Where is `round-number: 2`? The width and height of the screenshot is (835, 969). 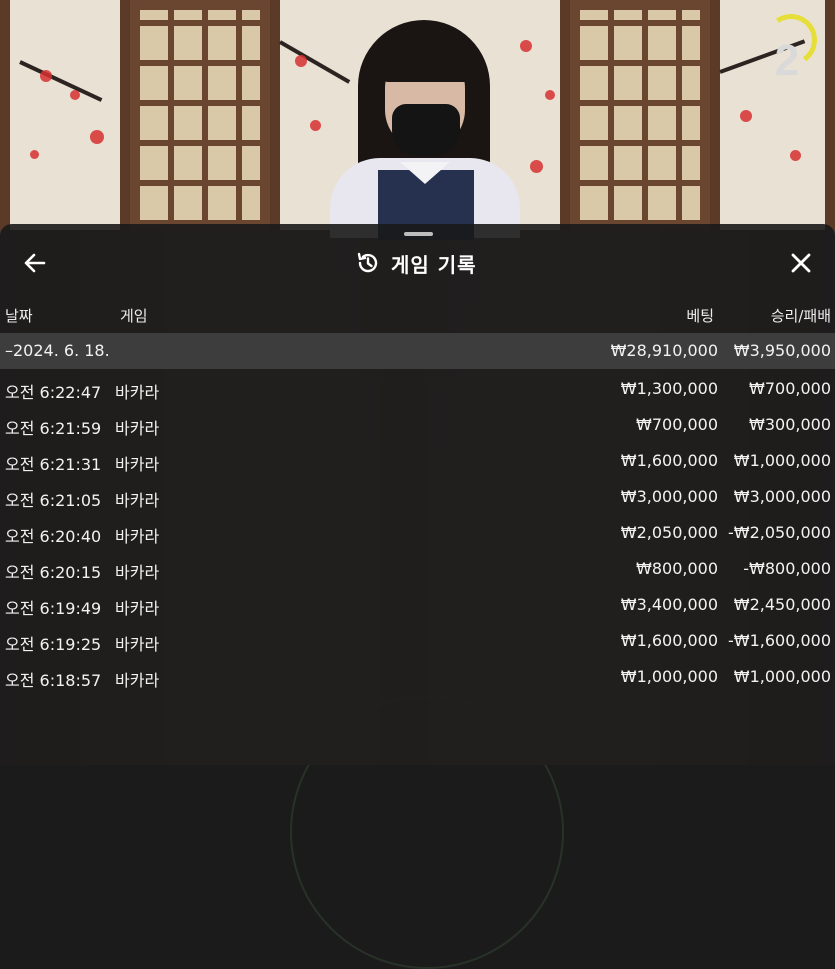 round-number: 2 is located at coordinates (787, 60).